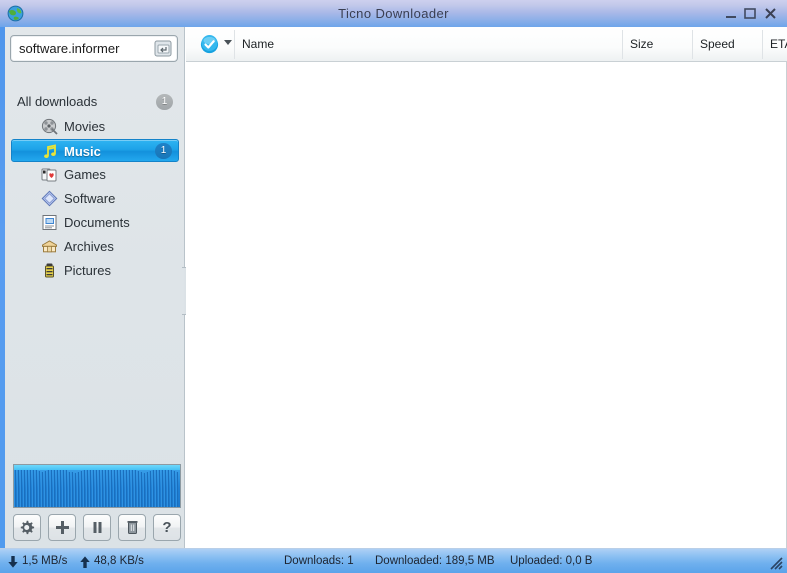 The image size is (787, 573). I want to click on speed-graph-bars, so click(97, 486).